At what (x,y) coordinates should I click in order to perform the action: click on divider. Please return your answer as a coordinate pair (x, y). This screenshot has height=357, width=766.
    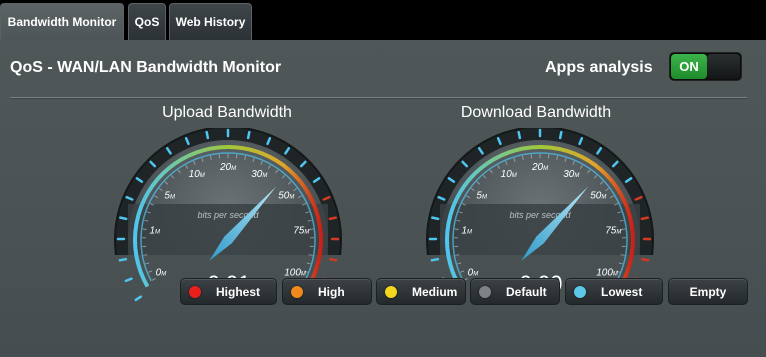
    Looking at the image, I should click on (378, 97).